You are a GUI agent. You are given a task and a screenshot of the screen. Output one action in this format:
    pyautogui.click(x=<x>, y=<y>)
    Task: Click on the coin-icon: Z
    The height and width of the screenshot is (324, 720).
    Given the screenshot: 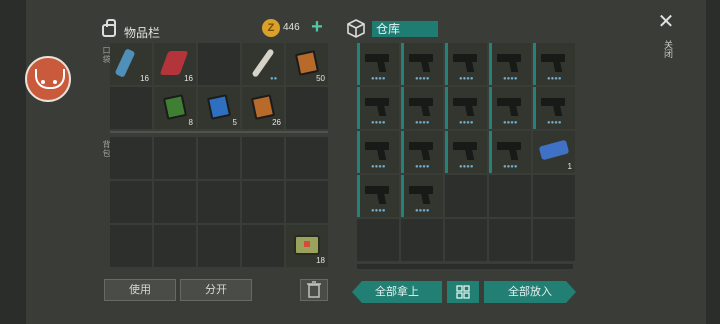 What is the action you would take?
    pyautogui.click(x=271, y=28)
    